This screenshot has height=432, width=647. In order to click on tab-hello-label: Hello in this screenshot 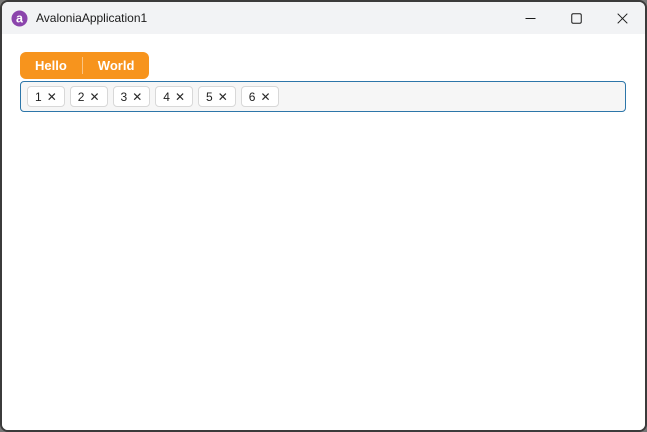, I will do `click(51, 65)`.